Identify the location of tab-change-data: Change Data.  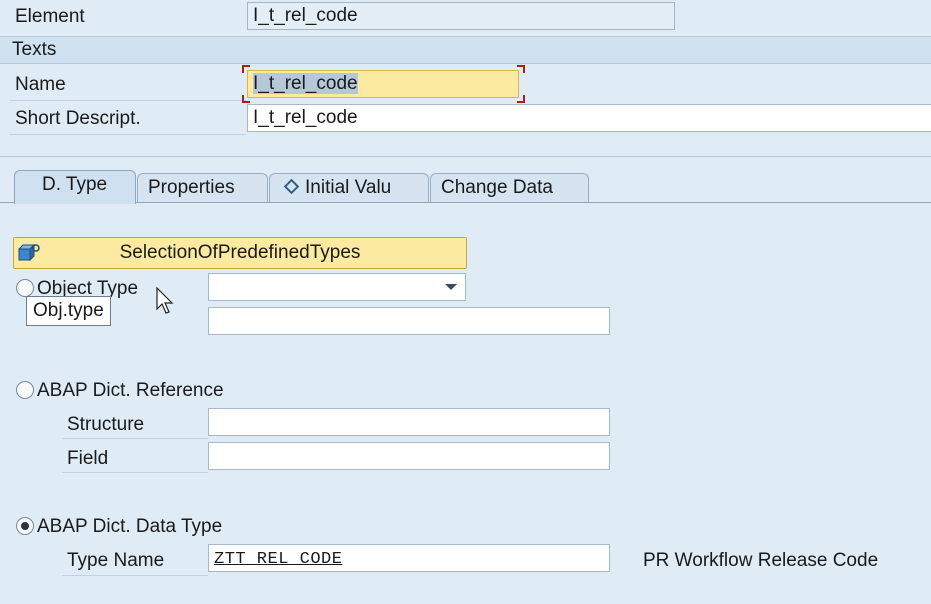
(509, 188).